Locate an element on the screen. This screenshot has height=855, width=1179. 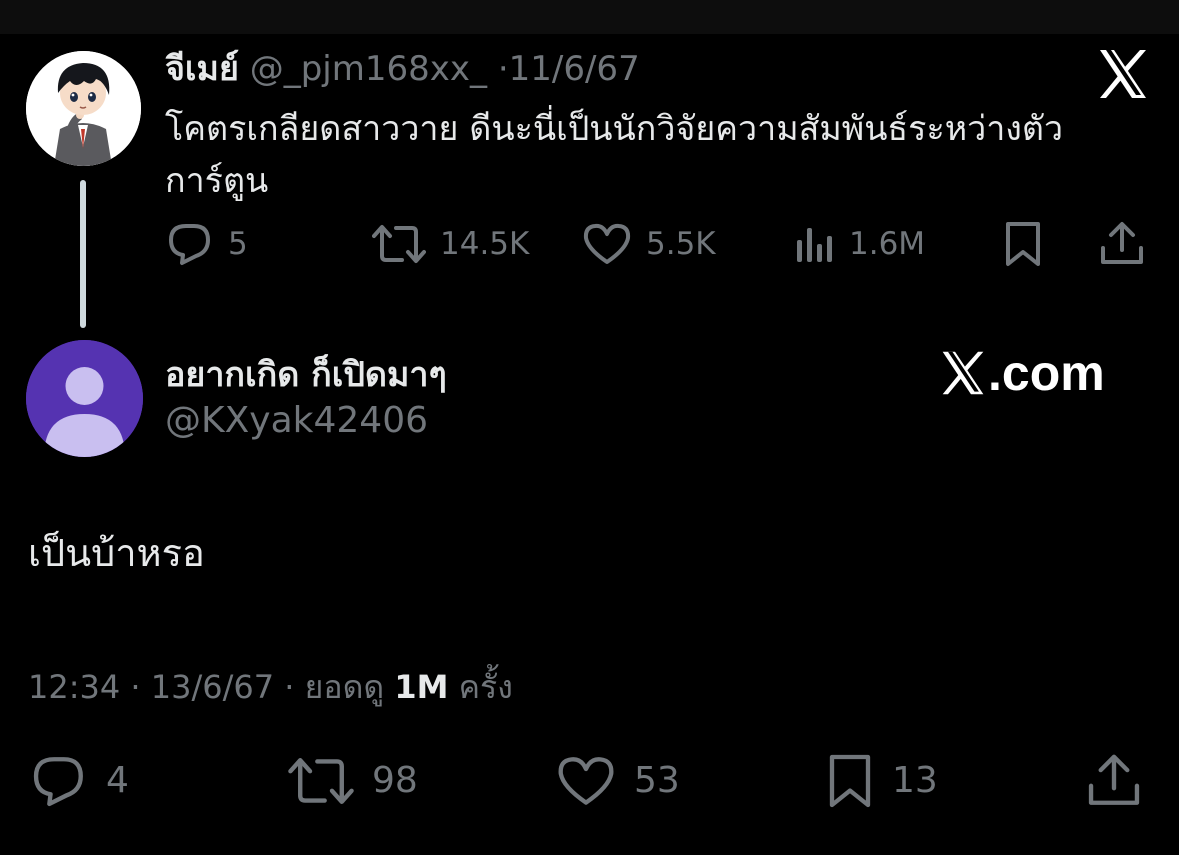
parent-date: 11/6/67 is located at coordinates (574, 69).